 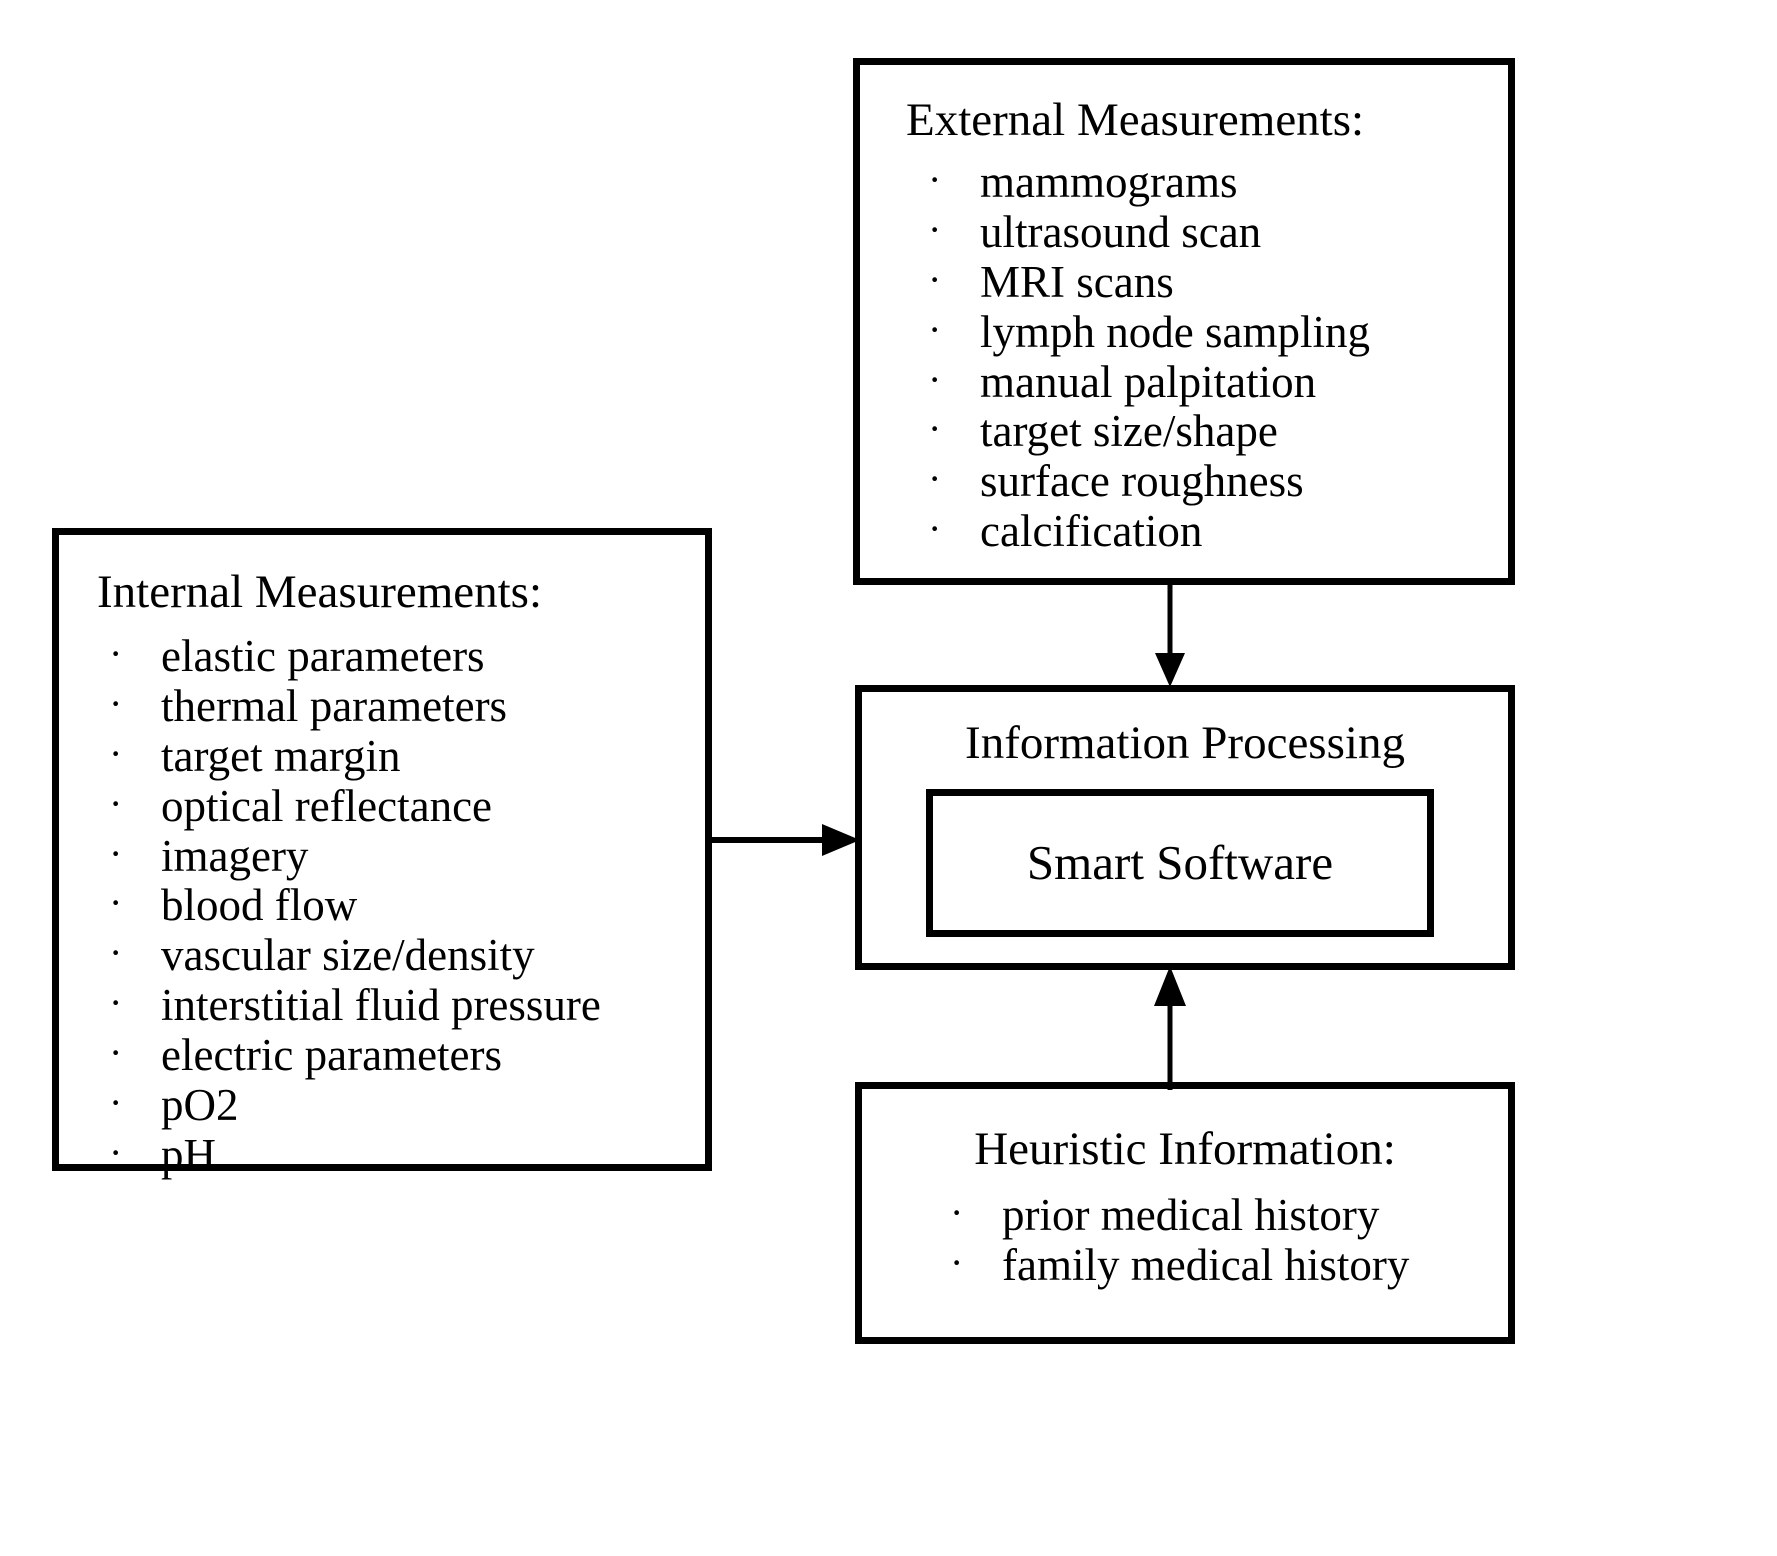 What do you see at coordinates (1121, 231) in the screenshot?
I see `list-item-label: ultrasound scan` at bounding box center [1121, 231].